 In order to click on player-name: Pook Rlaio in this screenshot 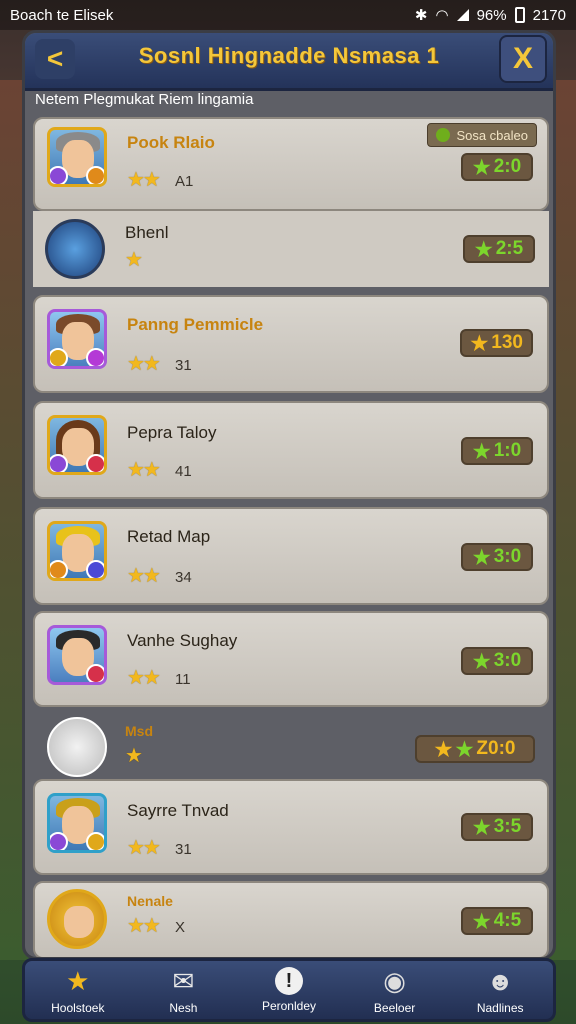, I will do `click(171, 142)`.